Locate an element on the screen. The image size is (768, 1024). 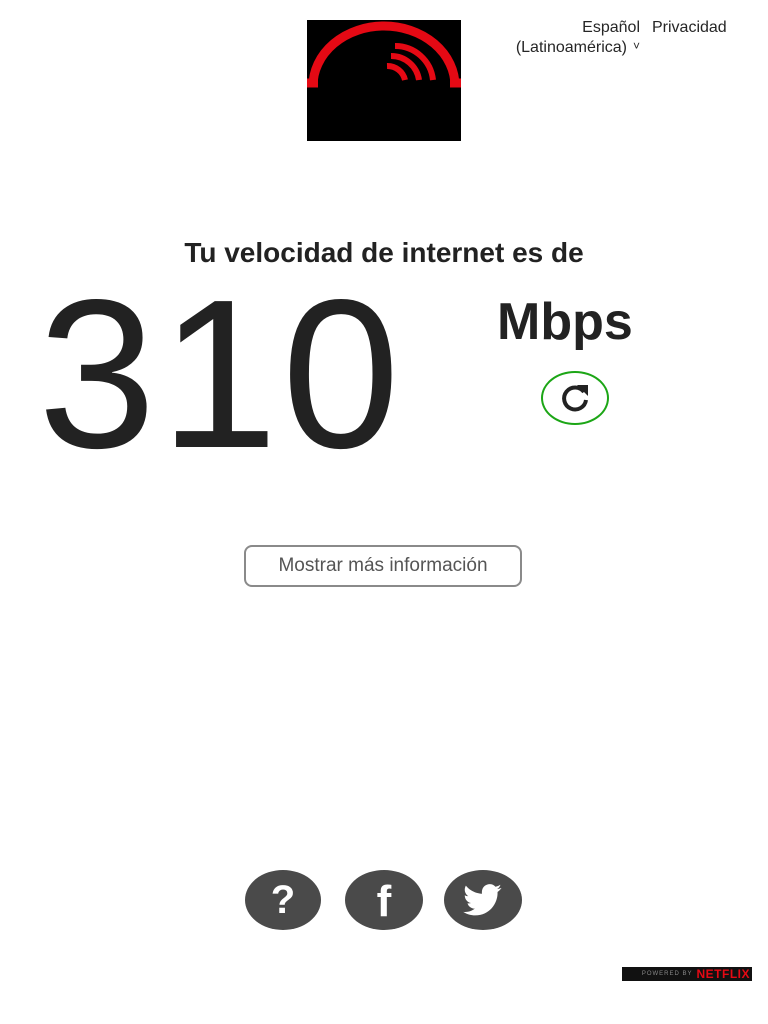
question-mark-icon: ? is located at coordinates (283, 900).